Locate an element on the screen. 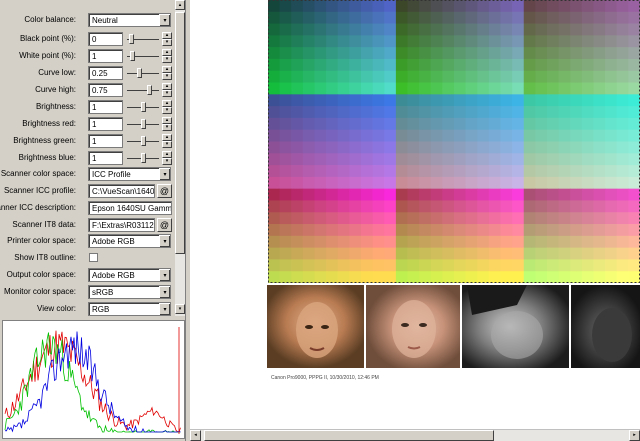 The height and width of the screenshot is (441, 640). white-point-spinner: ▴ ▾ is located at coordinates (167, 56).